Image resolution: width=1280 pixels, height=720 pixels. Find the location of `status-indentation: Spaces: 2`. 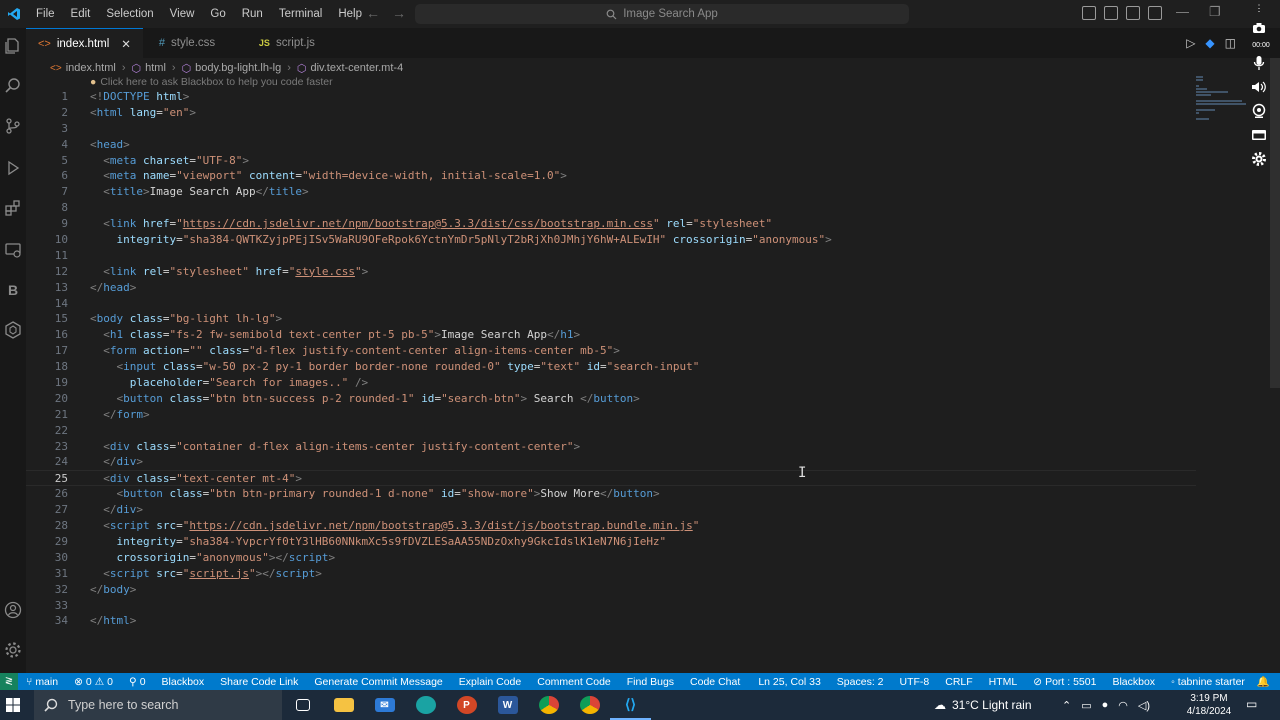

status-indentation: Spaces: 2 is located at coordinates (860, 681).